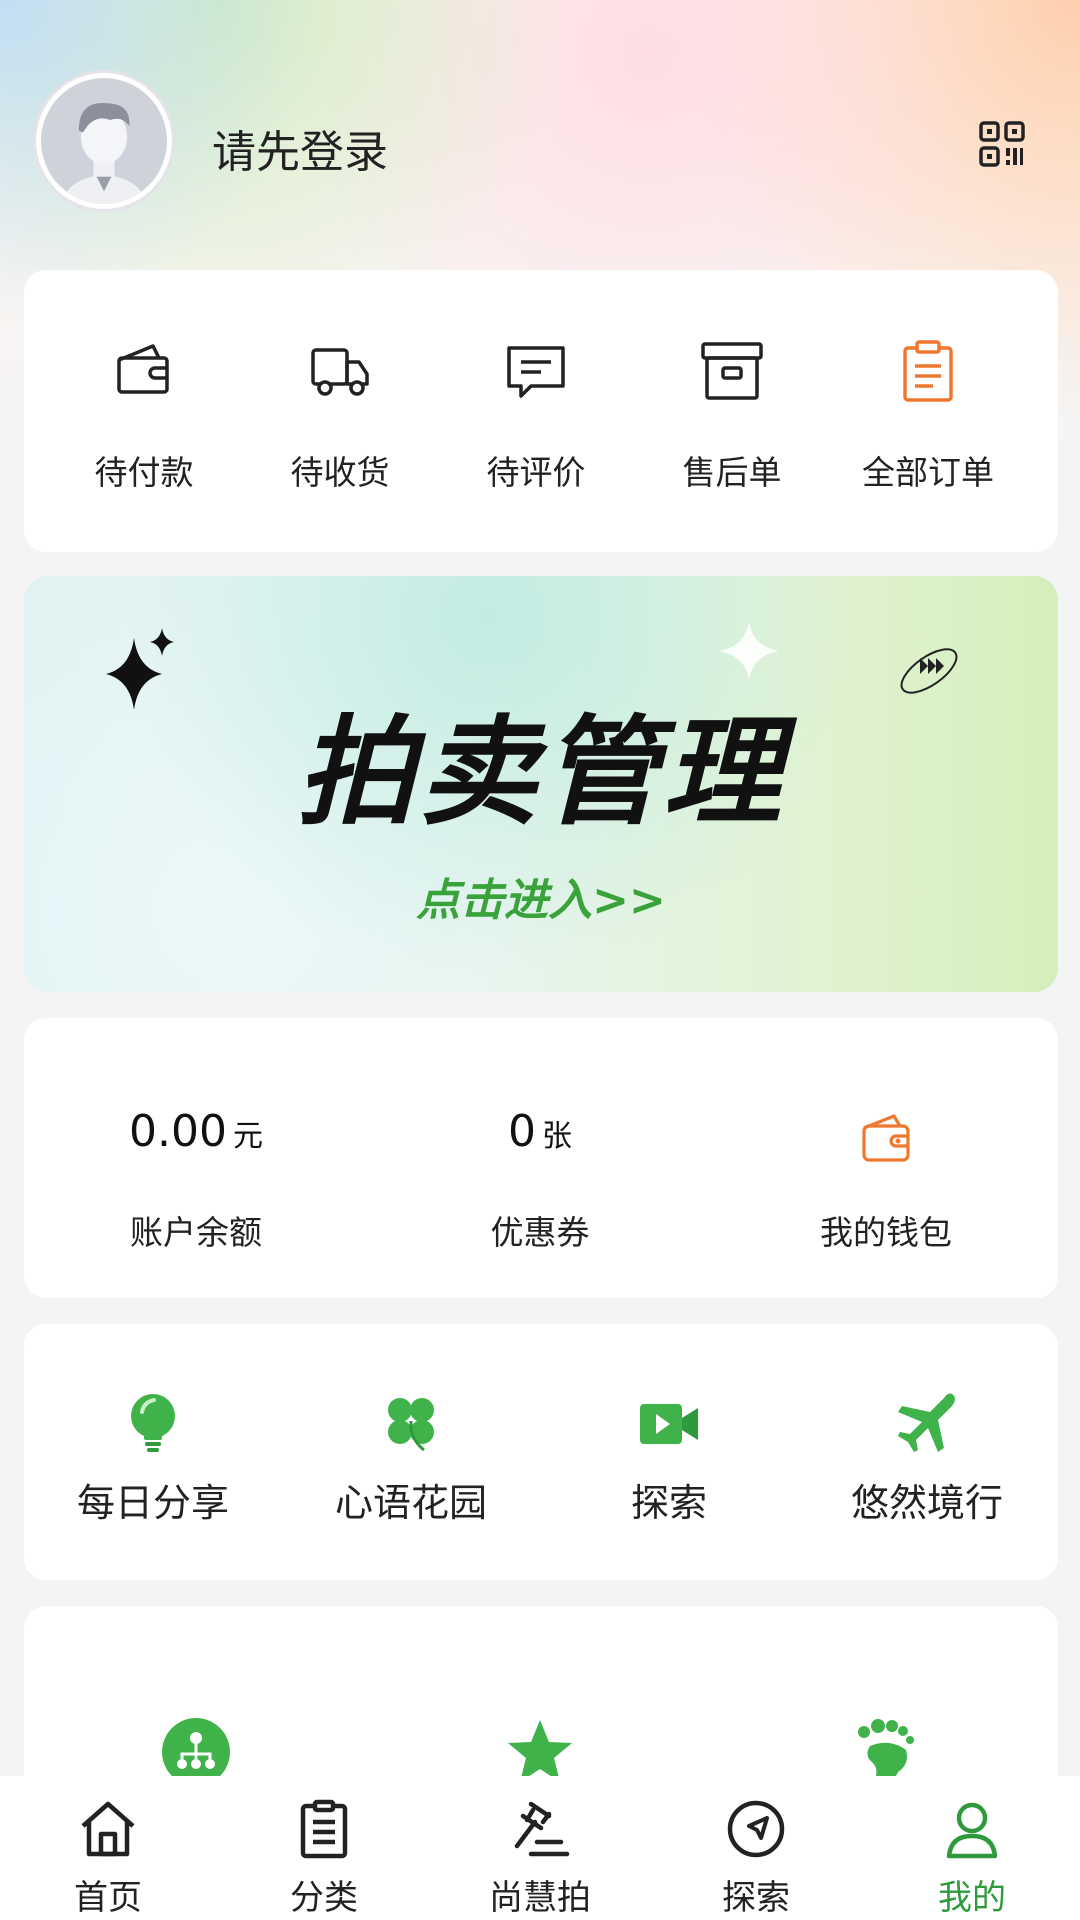  What do you see at coordinates (541, 896) in the screenshot?
I see `banner-enter-link: 点击进入>>` at bounding box center [541, 896].